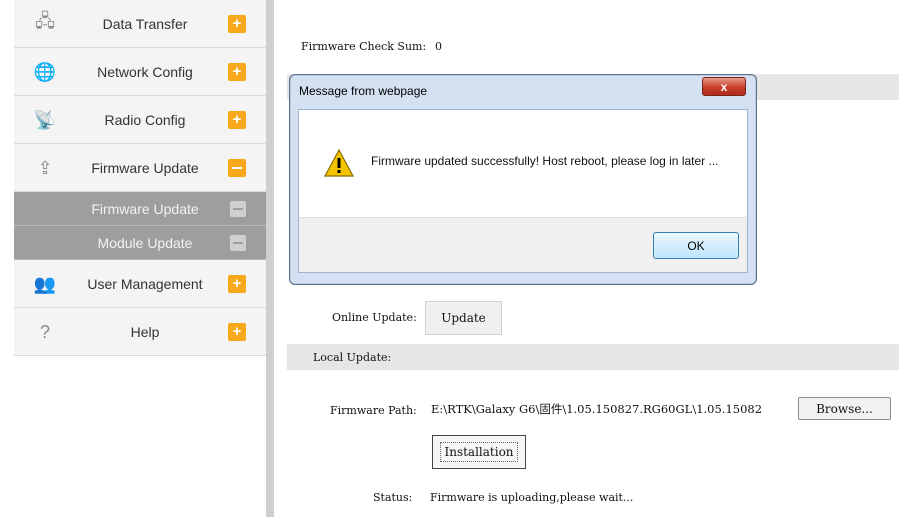  Describe the element at coordinates (145, 243) in the screenshot. I see `sidebar-subitem-label: Module Update` at that location.